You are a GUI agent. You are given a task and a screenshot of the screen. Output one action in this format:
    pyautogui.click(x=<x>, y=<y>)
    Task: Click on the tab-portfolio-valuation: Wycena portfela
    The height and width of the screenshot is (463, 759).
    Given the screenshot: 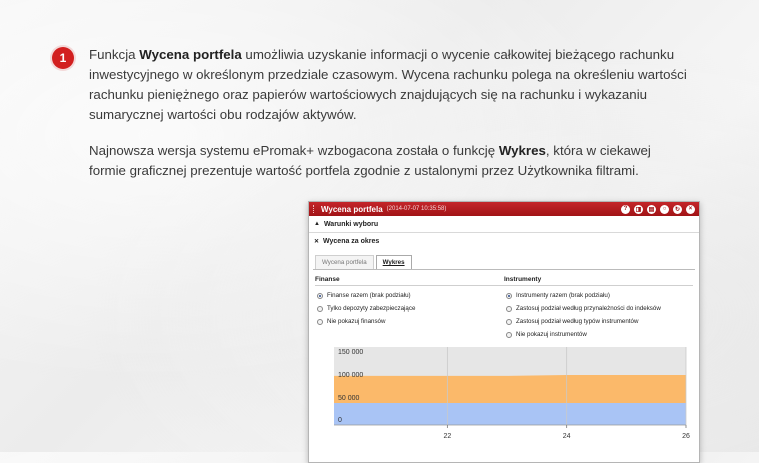 What is the action you would take?
    pyautogui.click(x=344, y=262)
    